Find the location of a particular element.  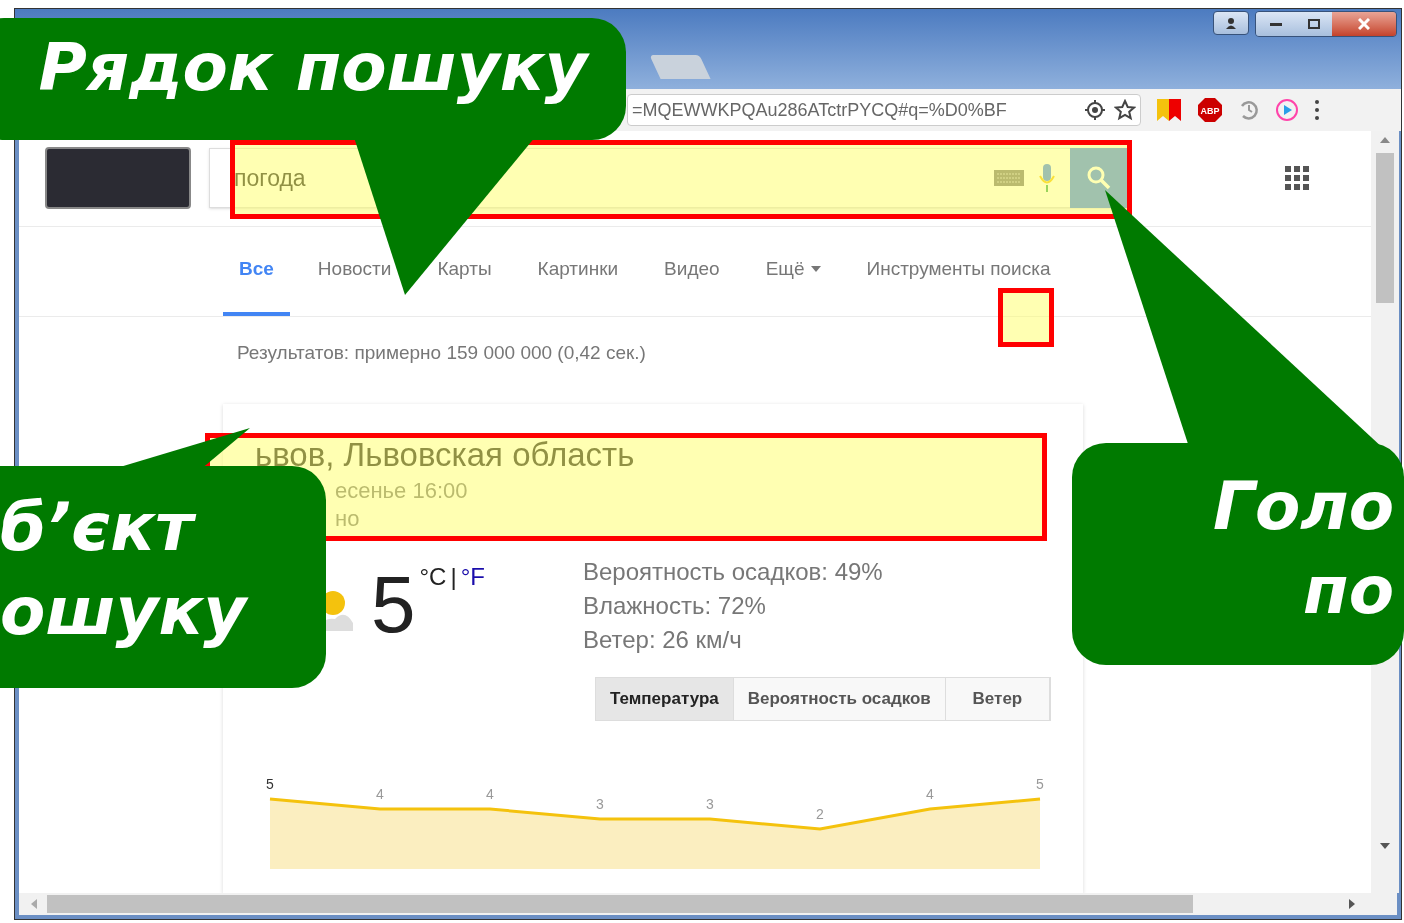

callout-text: ошуку is located at coordinates (125, 612).